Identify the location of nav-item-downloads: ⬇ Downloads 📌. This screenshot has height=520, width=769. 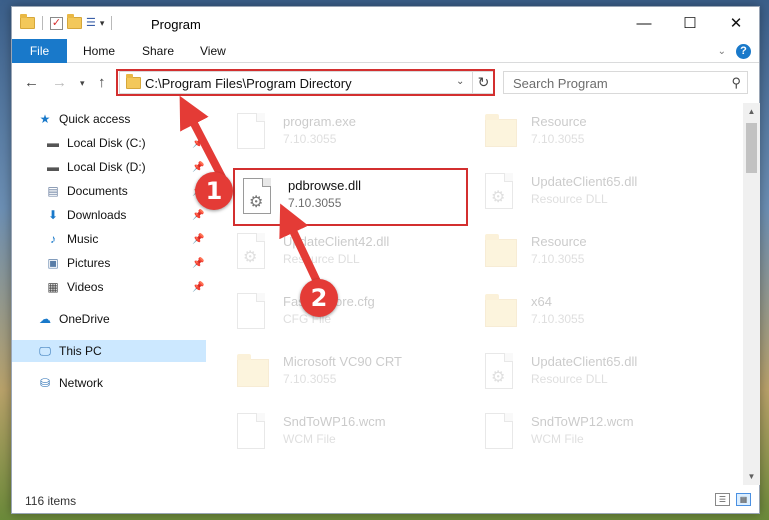
(109, 215).